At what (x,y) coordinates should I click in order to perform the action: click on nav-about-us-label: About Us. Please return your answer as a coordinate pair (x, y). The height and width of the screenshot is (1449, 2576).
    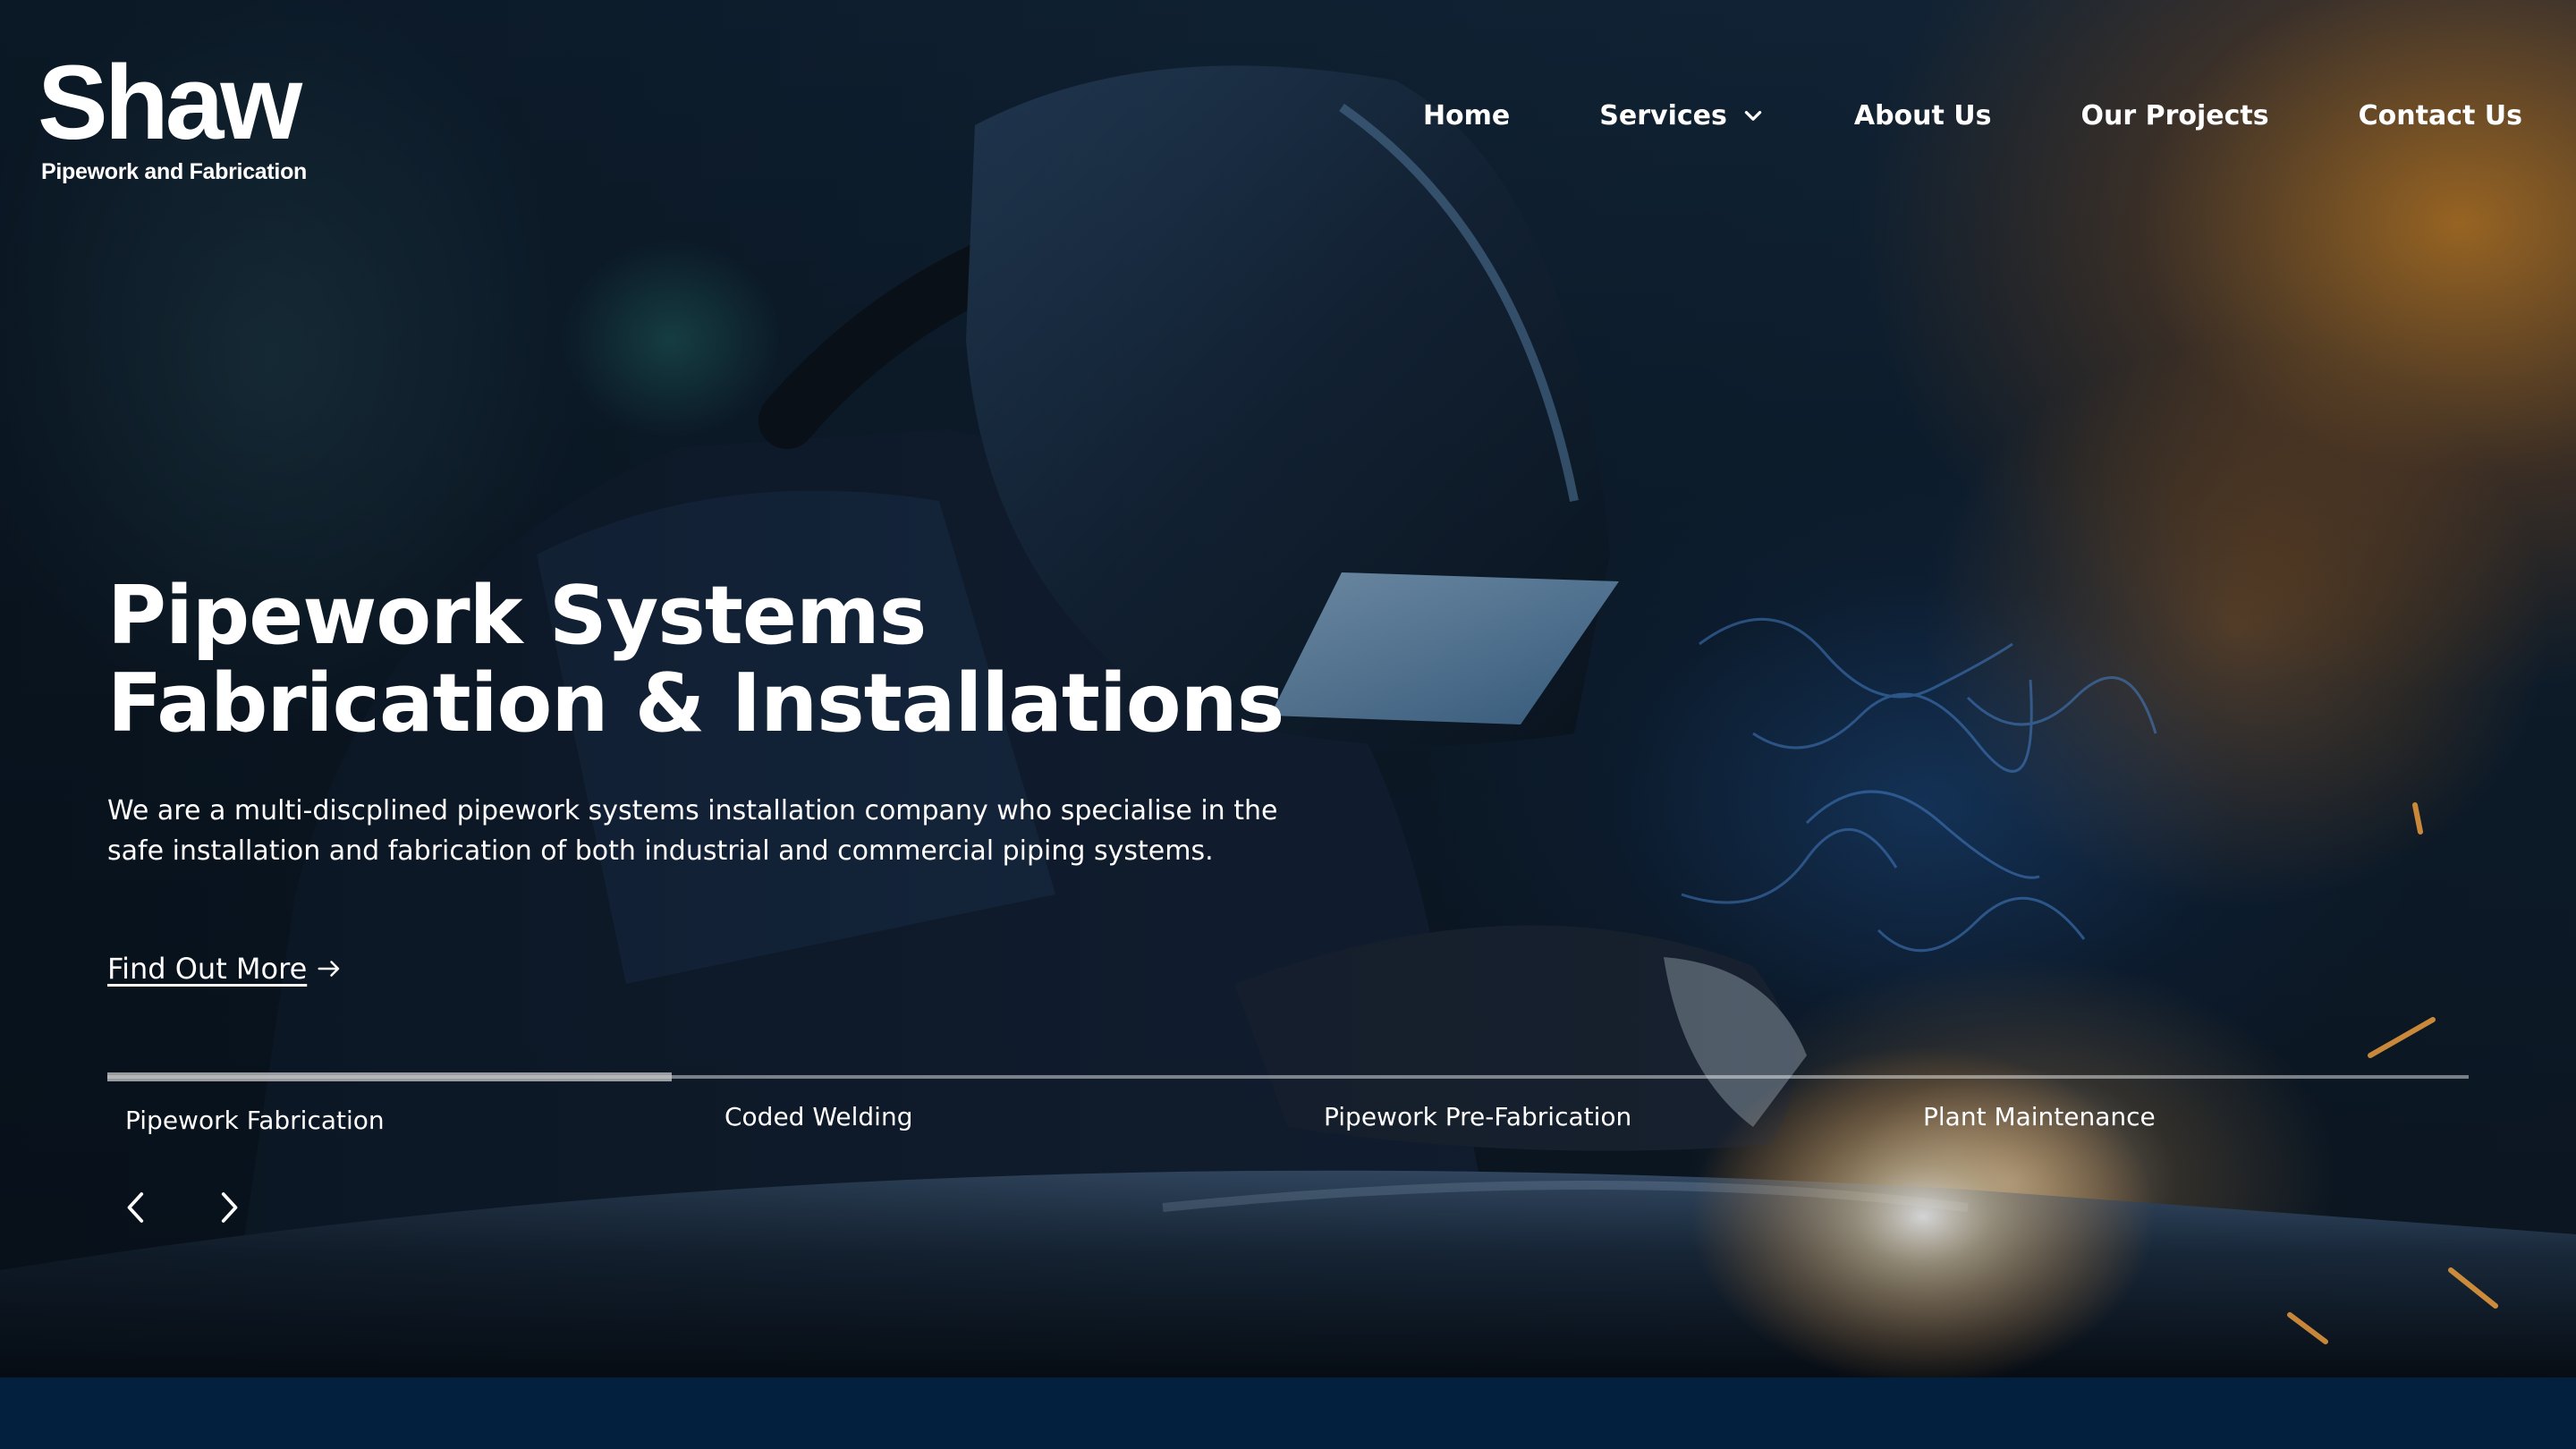
    Looking at the image, I should click on (1922, 115).